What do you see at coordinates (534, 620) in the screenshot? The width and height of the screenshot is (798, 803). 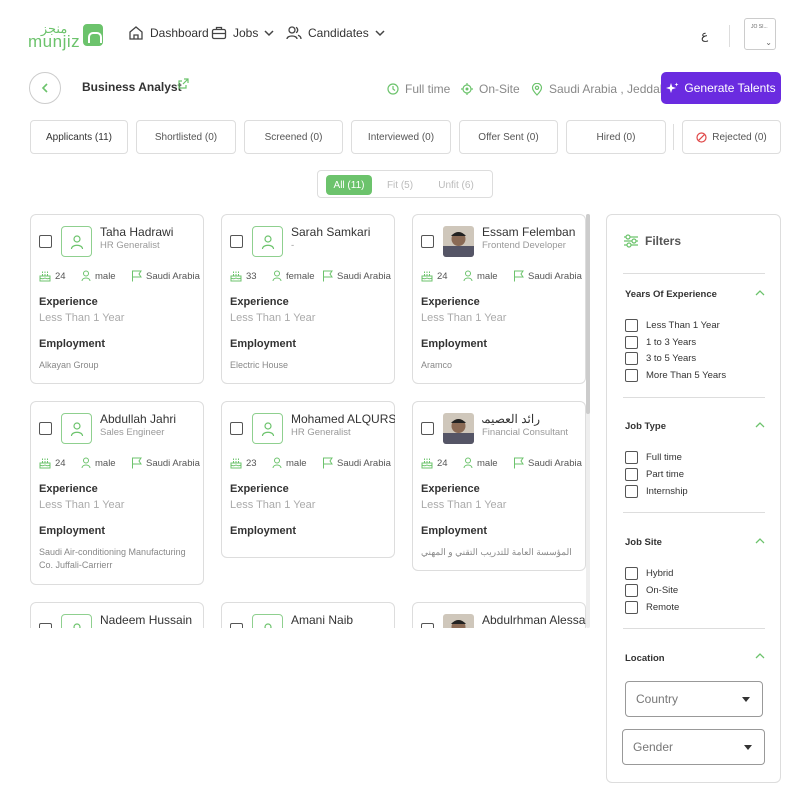 I see `candidate-name: Abdulrhman Alessa` at bounding box center [534, 620].